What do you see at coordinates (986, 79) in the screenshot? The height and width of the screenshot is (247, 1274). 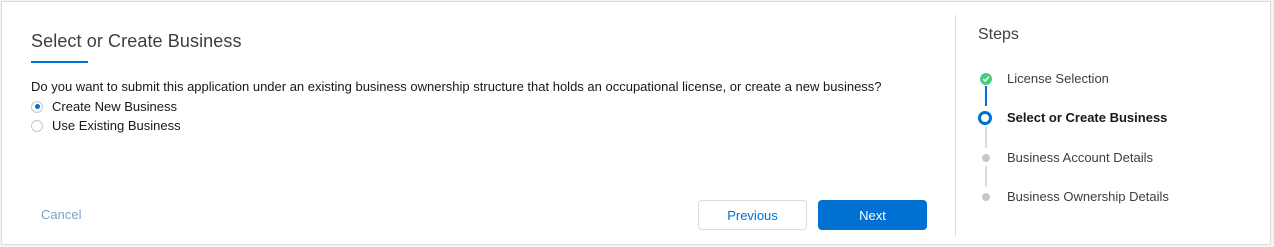 I see `check-icon` at bounding box center [986, 79].